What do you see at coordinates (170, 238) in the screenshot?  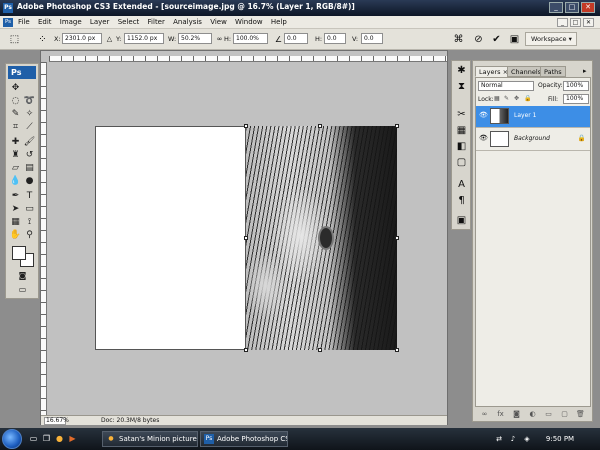 I see `canvas-background-area` at bounding box center [170, 238].